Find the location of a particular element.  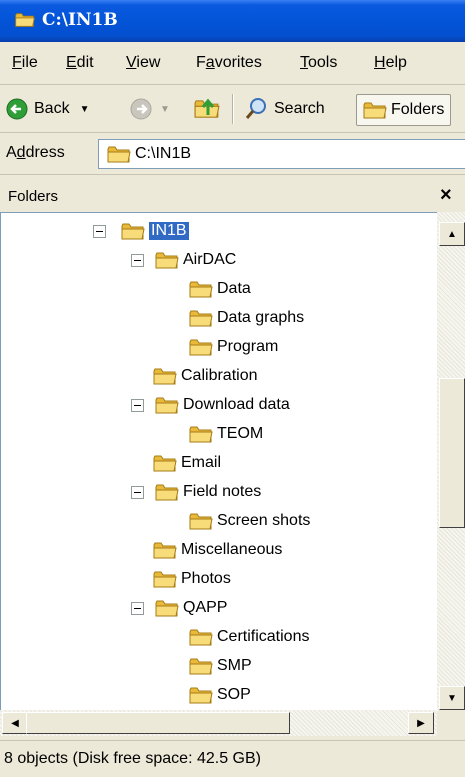

menu-bar: File Edit View Favorites Tools Help is located at coordinates (232, 64).